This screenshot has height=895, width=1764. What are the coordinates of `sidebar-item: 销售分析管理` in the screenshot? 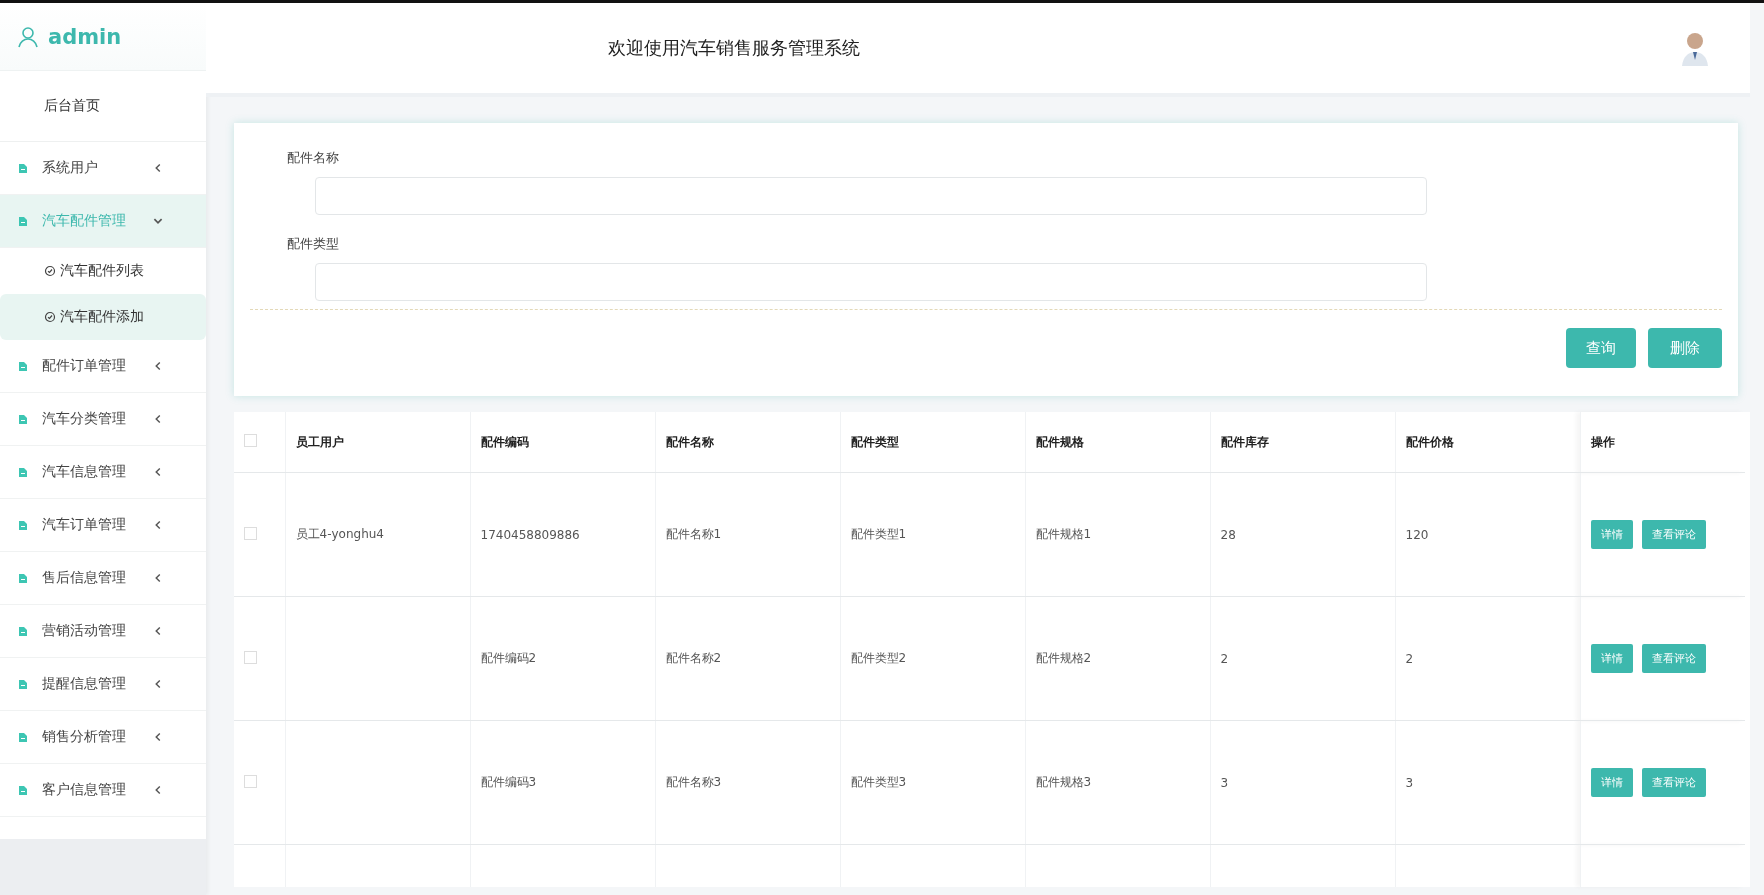 It's located at (103, 737).